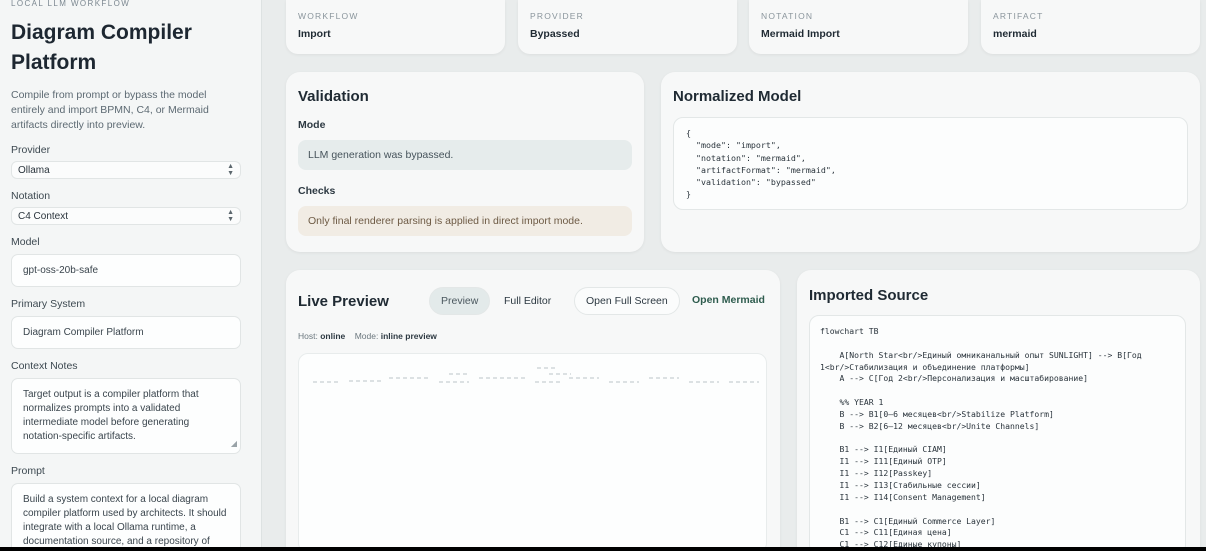 This screenshot has width=1206, height=551. What do you see at coordinates (603, 549) in the screenshot?
I see `bottom-edge-bar` at bounding box center [603, 549].